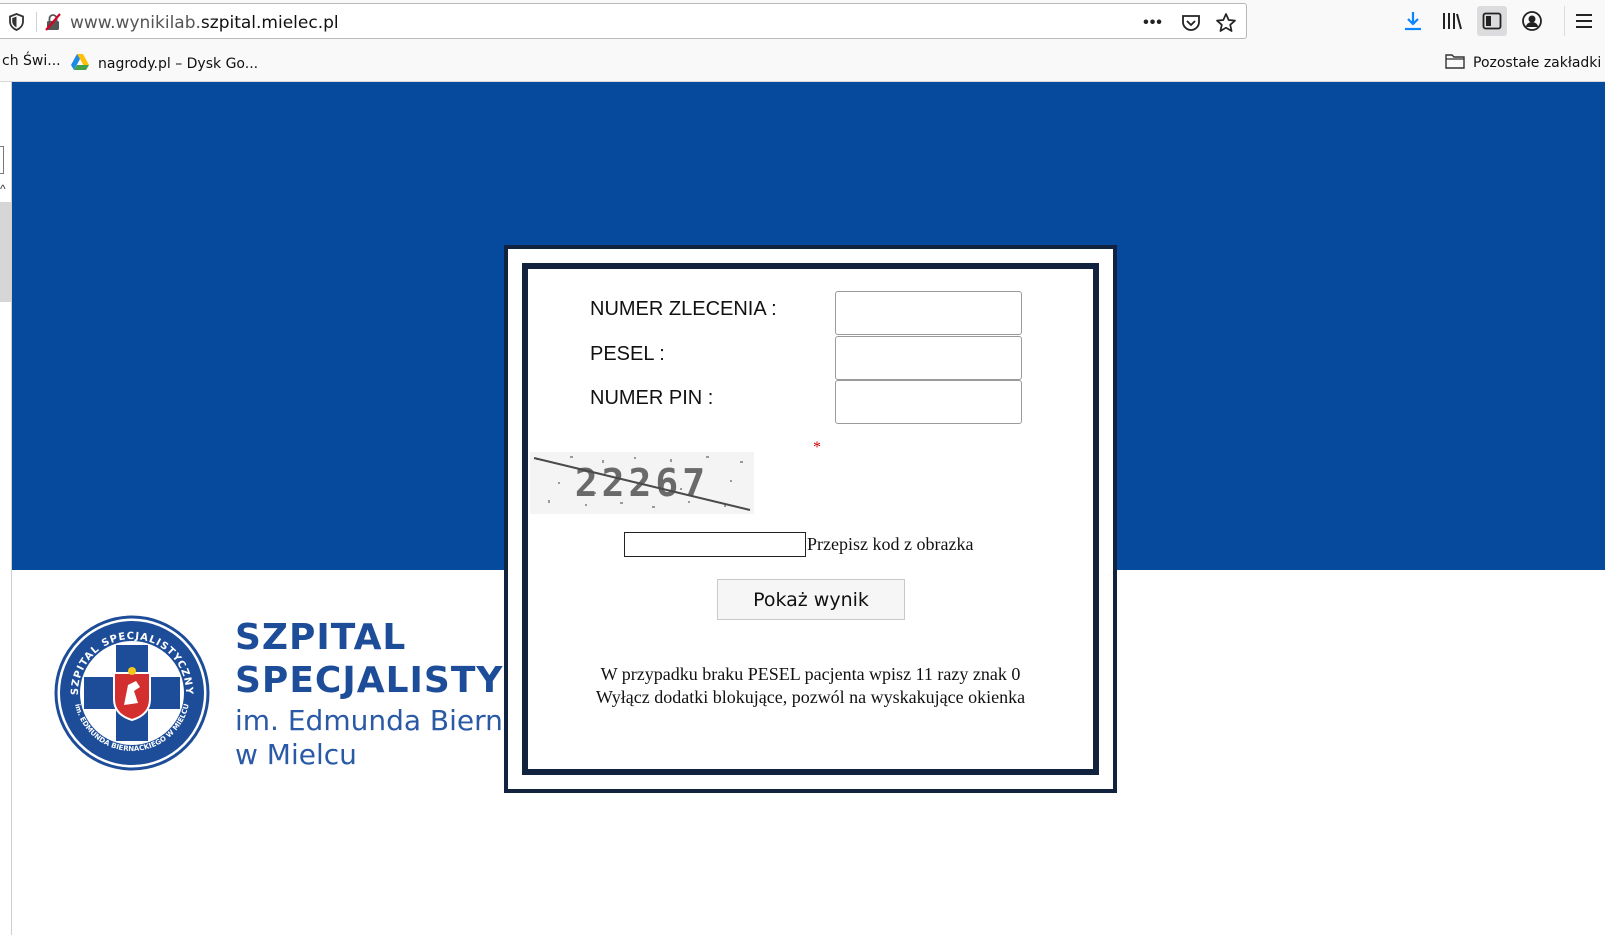 This screenshot has height=935, width=1605. What do you see at coordinates (1191, 23) in the screenshot?
I see `pocket-icon` at bounding box center [1191, 23].